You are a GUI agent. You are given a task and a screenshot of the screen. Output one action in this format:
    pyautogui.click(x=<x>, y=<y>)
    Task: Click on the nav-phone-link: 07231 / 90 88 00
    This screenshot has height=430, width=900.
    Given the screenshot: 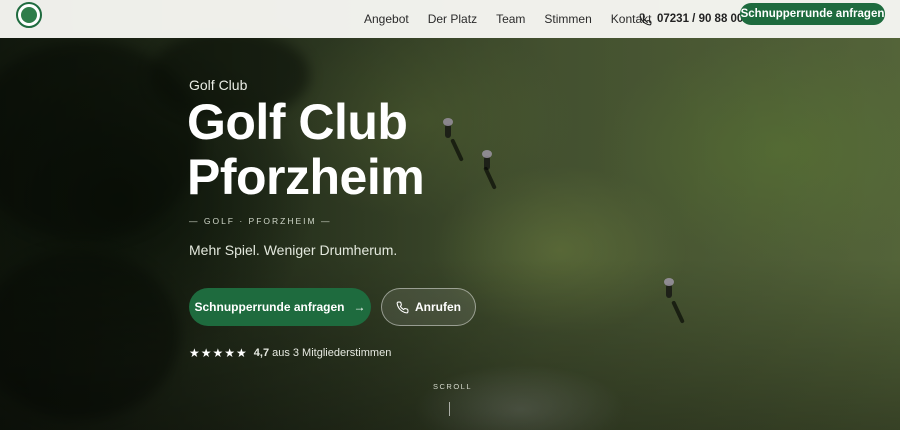 What is the action you would take?
    pyautogui.click(x=691, y=19)
    